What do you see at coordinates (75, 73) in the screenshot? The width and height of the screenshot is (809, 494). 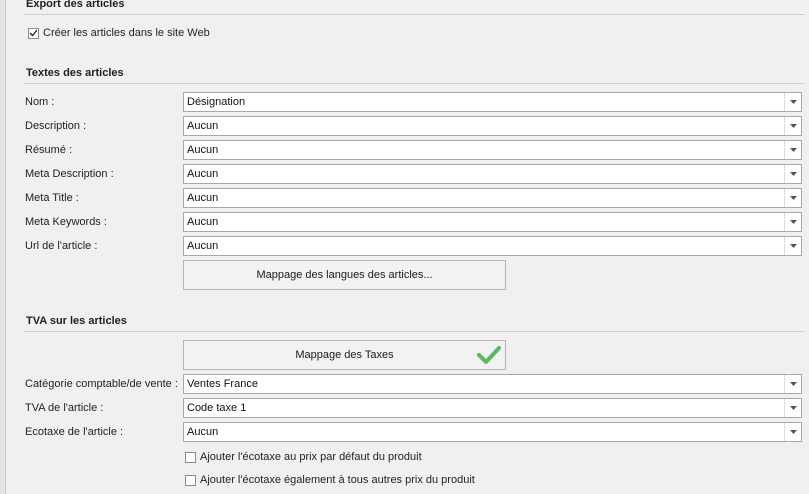 I see `section-title-textes: Textes des articles` at bounding box center [75, 73].